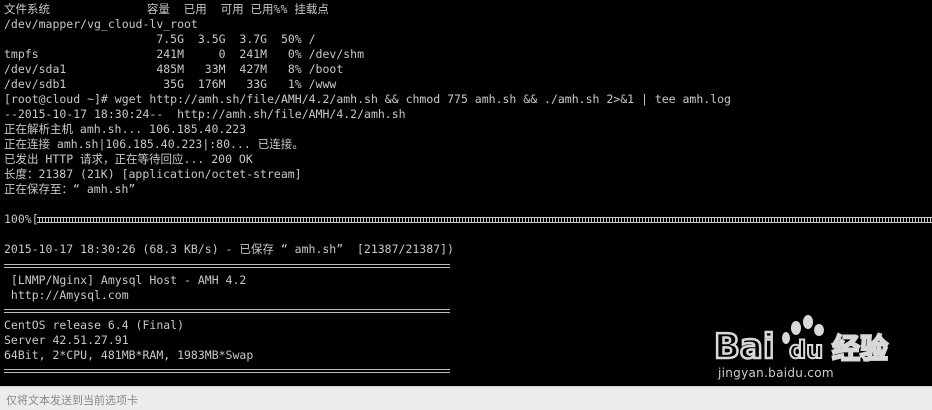 The image size is (932, 410). Describe the element at coordinates (129, 355) in the screenshot. I see `terminal-line: 64Bit, 2*CPU, 481MB*RAM, 1983MB*Swap` at that location.